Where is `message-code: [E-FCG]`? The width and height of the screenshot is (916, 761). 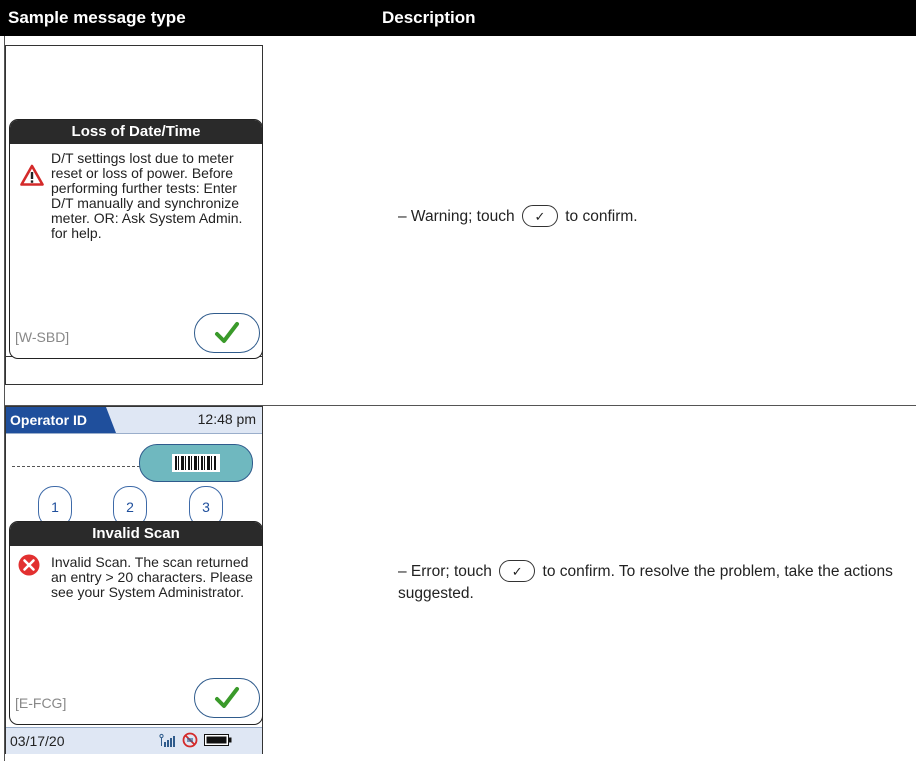
message-code: [E-FCG] is located at coordinates (41, 703).